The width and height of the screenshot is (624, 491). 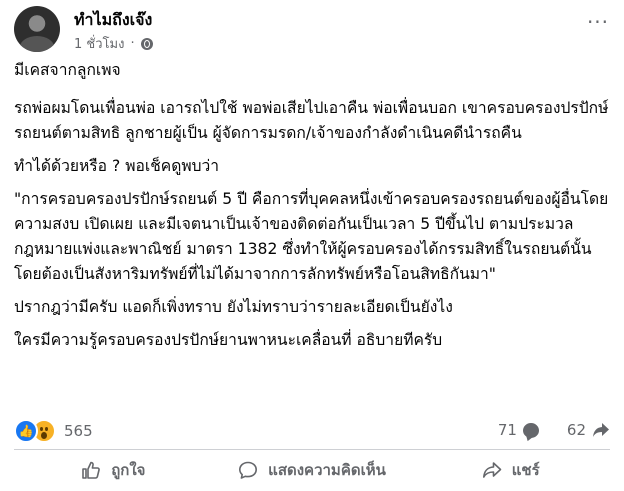 I want to click on post-paragraph: มีเคสจากลูกเพจ, so click(x=67, y=70).